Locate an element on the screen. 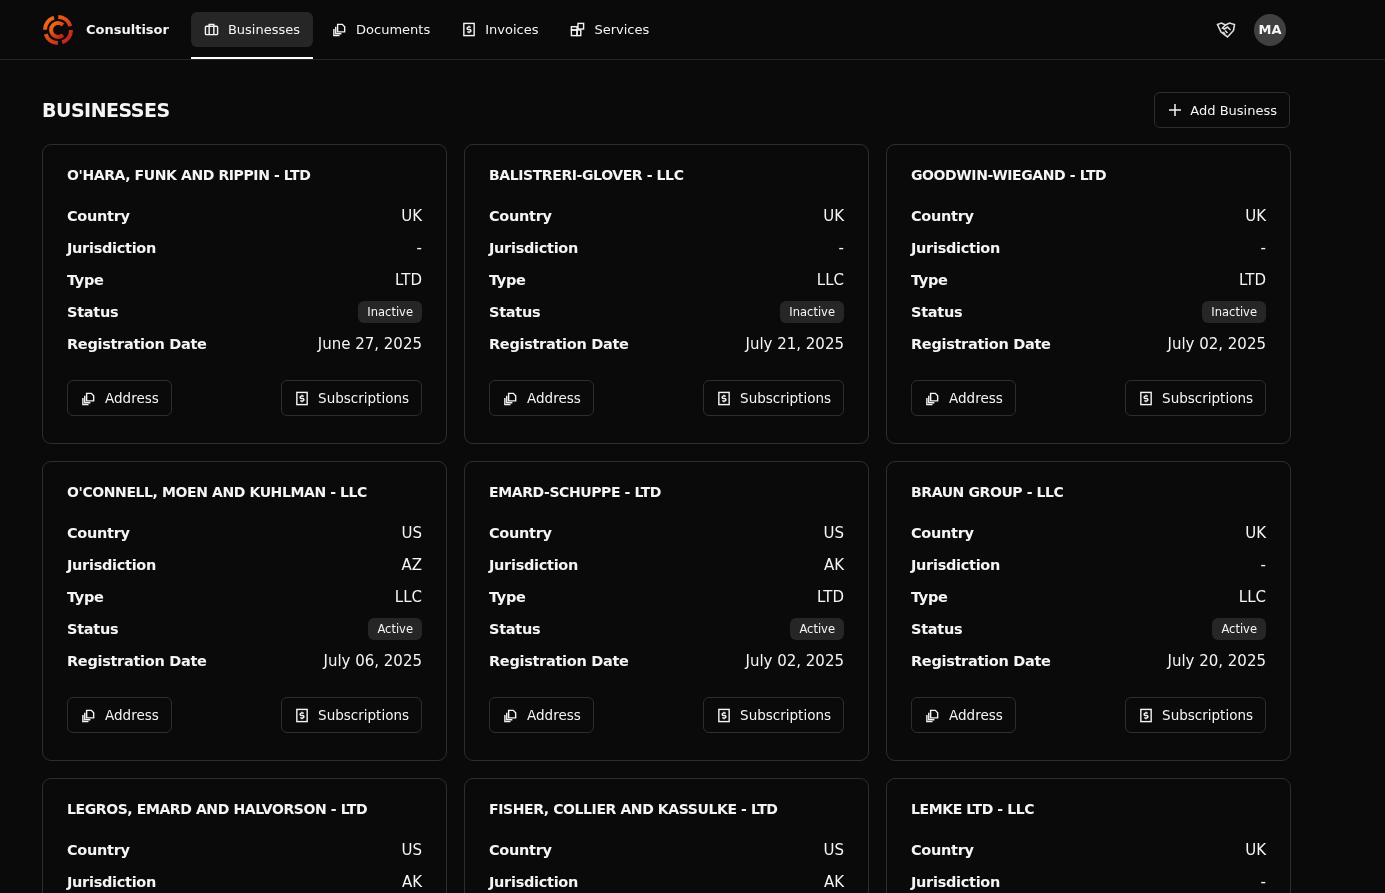 The height and width of the screenshot is (893, 1385). plus-icon is located at coordinates (1175, 110).